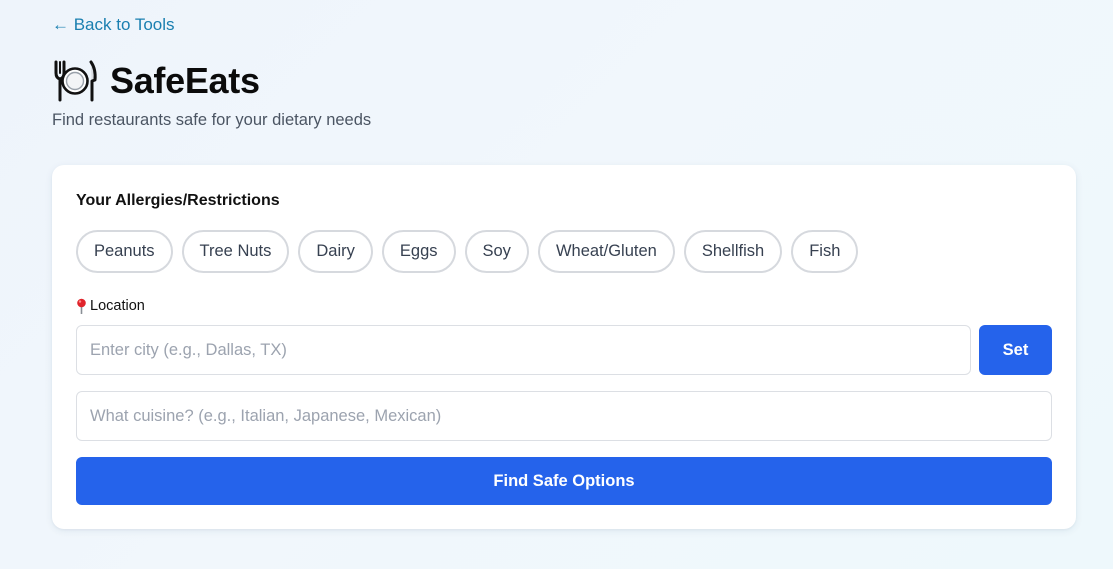 The height and width of the screenshot is (569, 1113). Describe the element at coordinates (113, 25) in the screenshot. I see `back-to-tools-link: ← Back to Tools` at that location.